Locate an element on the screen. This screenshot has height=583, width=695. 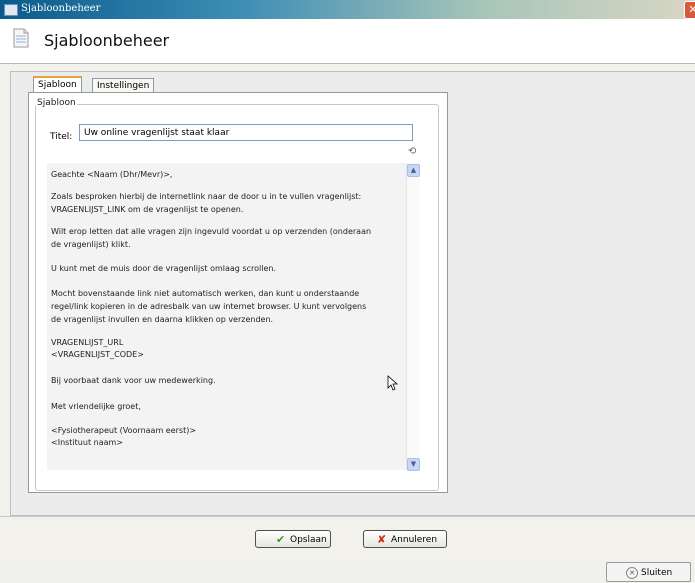
window-titlebar: Sjabloonbeheer ✕ is located at coordinates (347, 9).